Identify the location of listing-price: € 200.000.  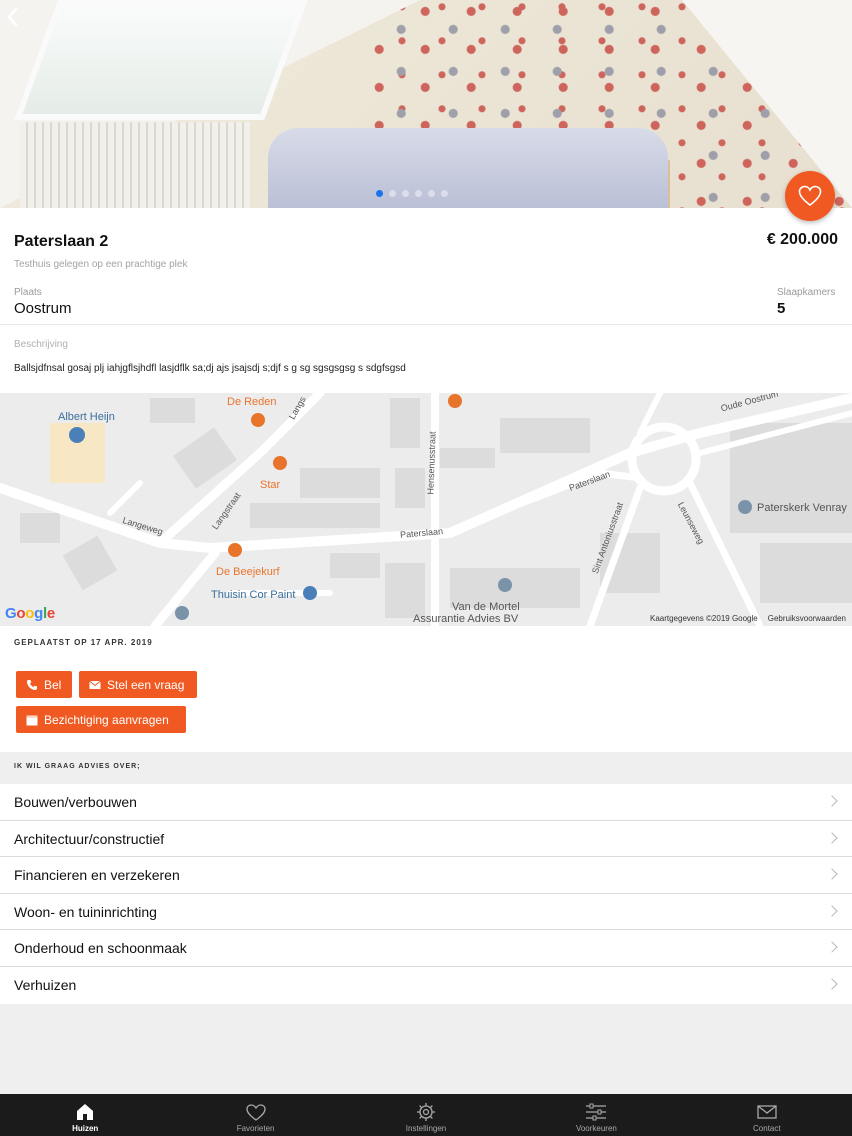
(802, 239).